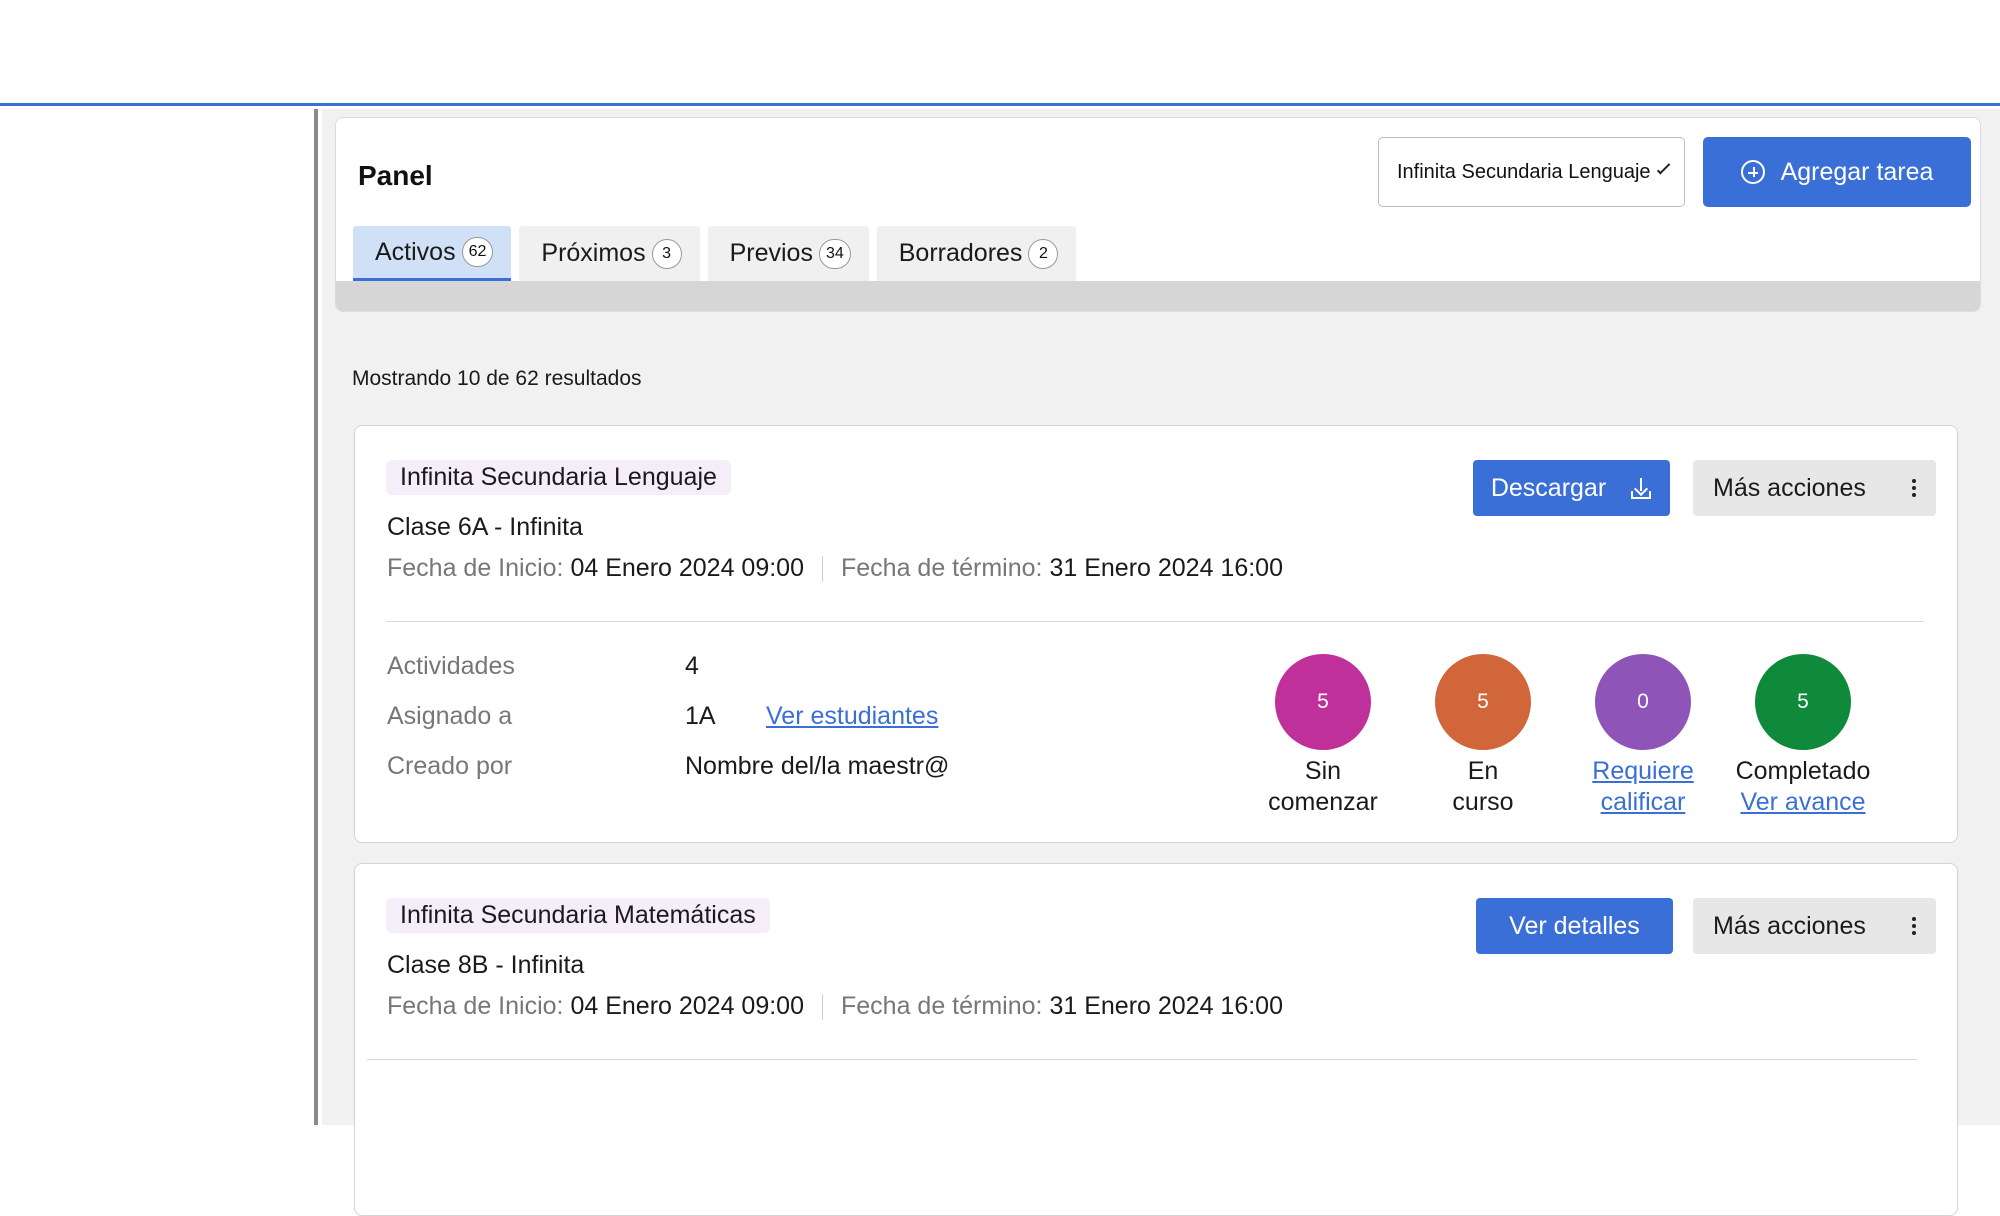 The height and width of the screenshot is (1216, 2000). What do you see at coordinates (1663, 168) in the screenshot?
I see `chevron-down-icon` at bounding box center [1663, 168].